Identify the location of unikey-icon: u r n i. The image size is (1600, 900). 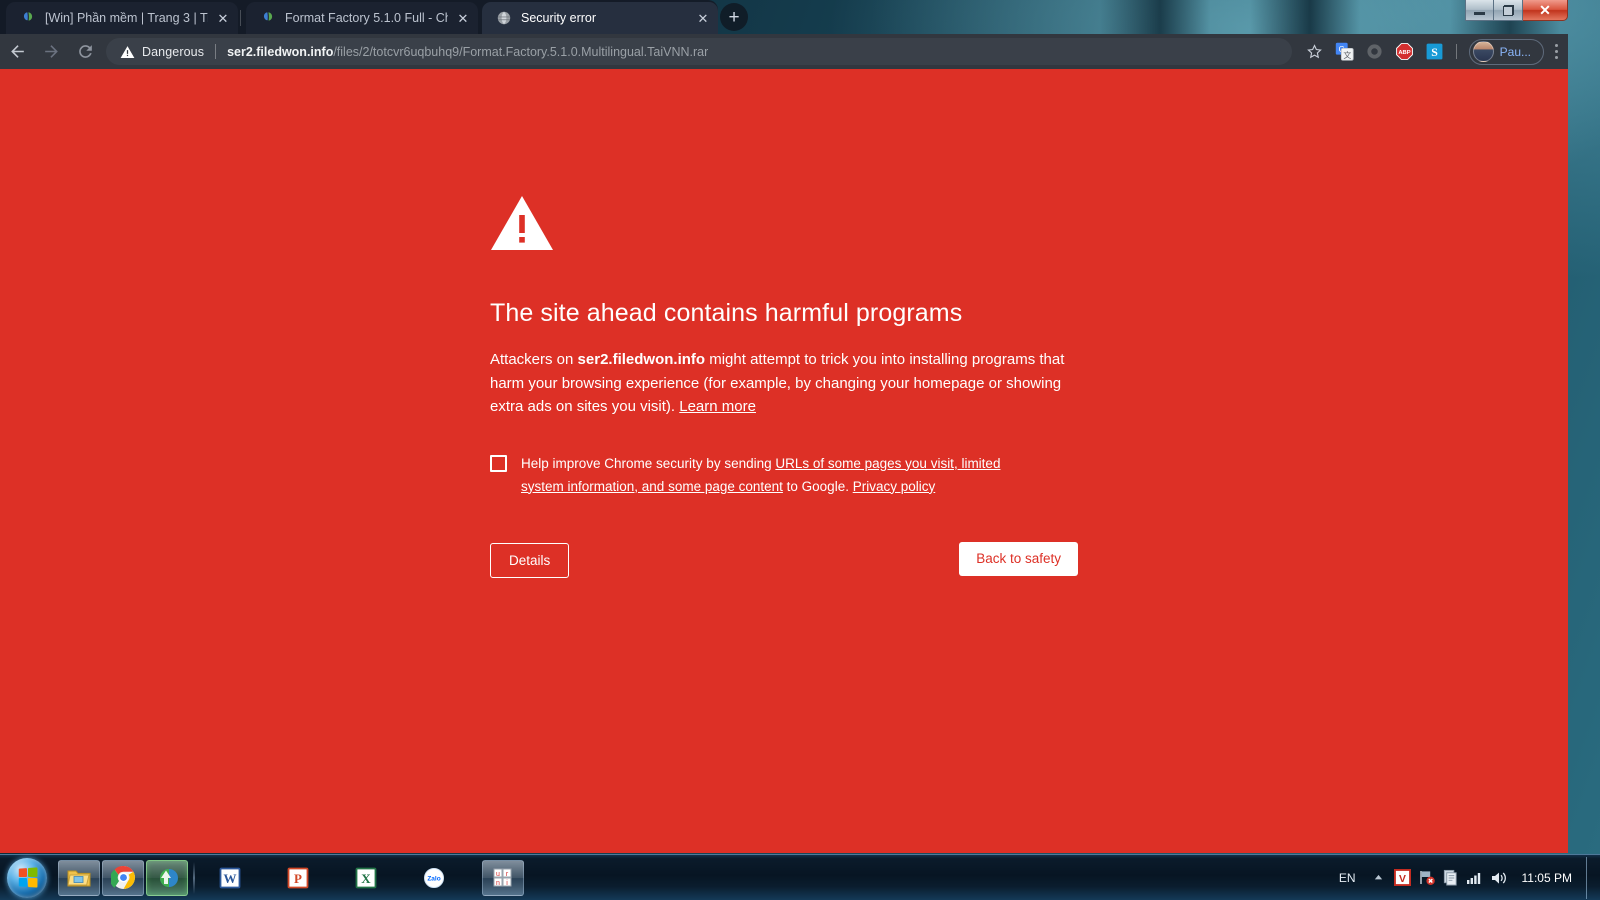
(502, 877).